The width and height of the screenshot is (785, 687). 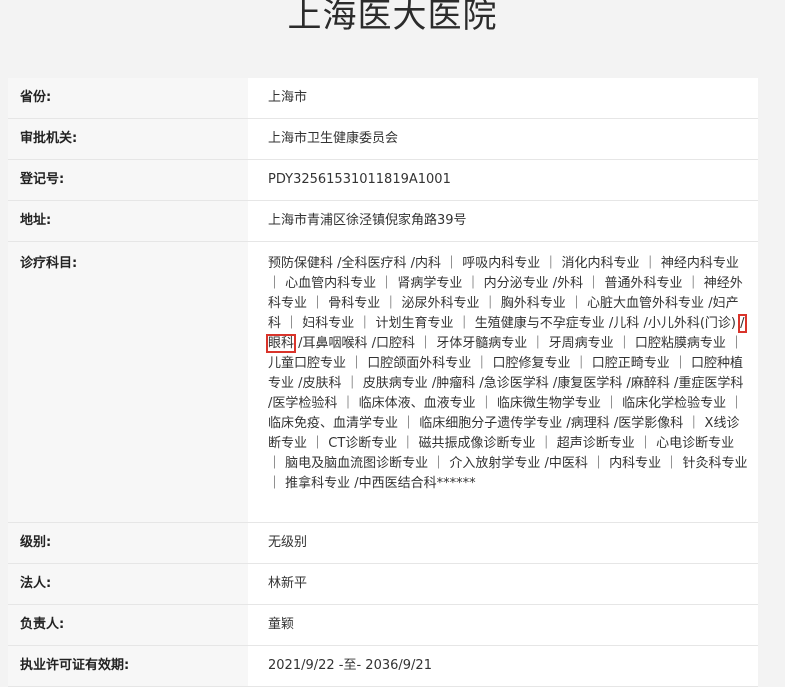 I want to click on label-level: 级别:, so click(x=128, y=543).